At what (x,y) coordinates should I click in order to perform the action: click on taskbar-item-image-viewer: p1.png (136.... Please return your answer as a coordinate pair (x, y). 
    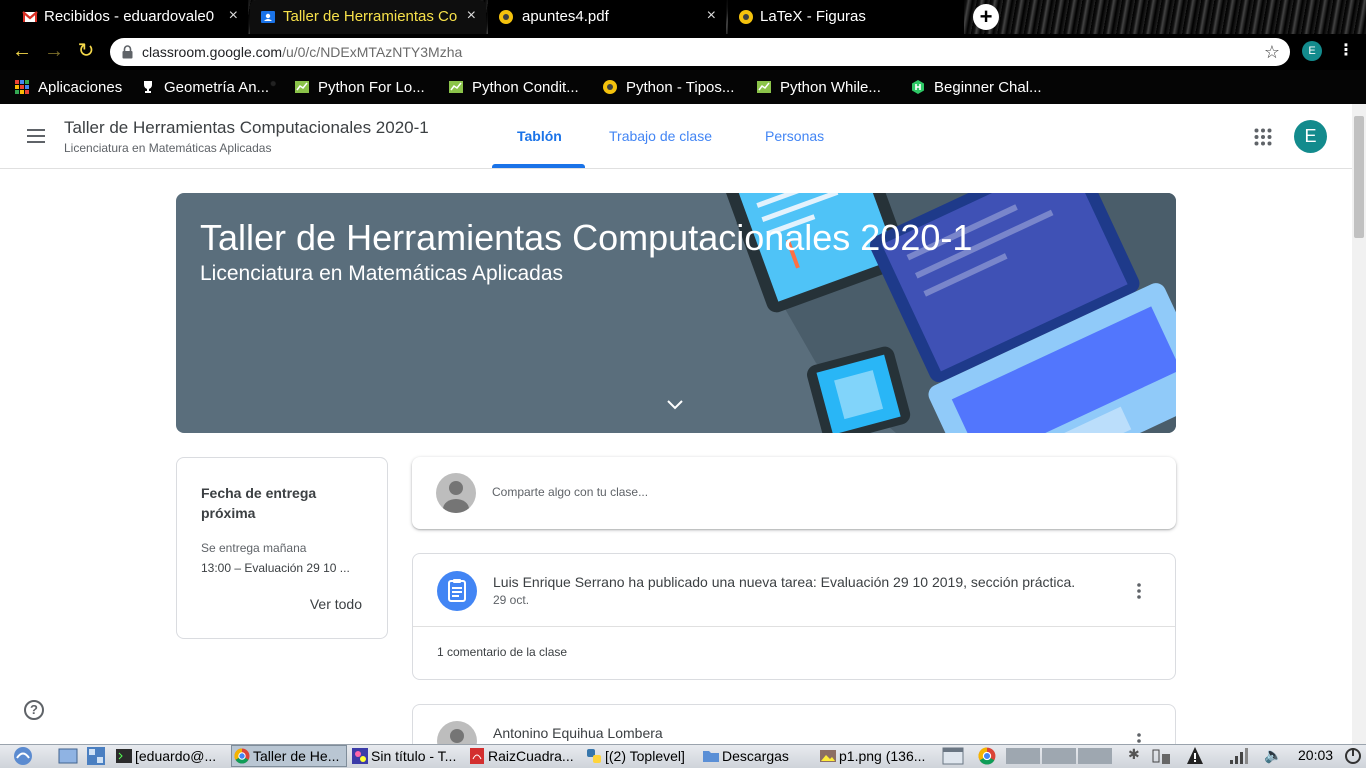
    Looking at the image, I should click on (877, 756).